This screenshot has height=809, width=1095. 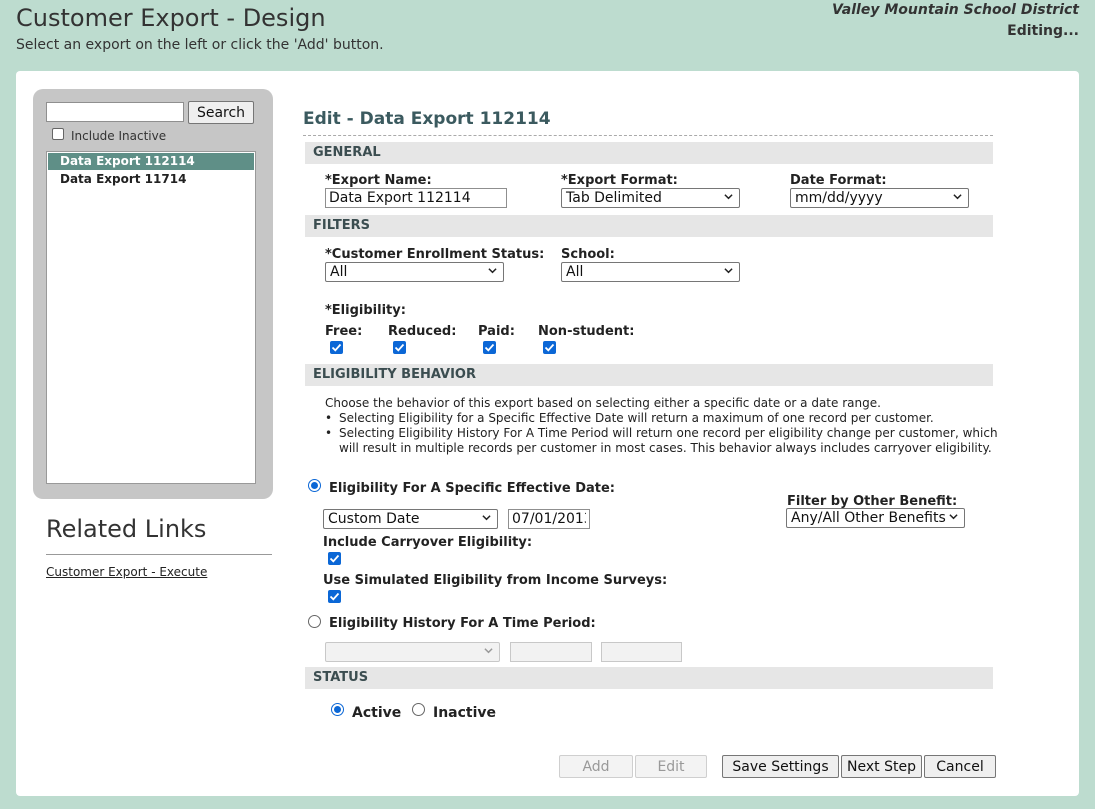 I want to click on carryover-label: Include Carryover Eligibility:, so click(x=428, y=542).